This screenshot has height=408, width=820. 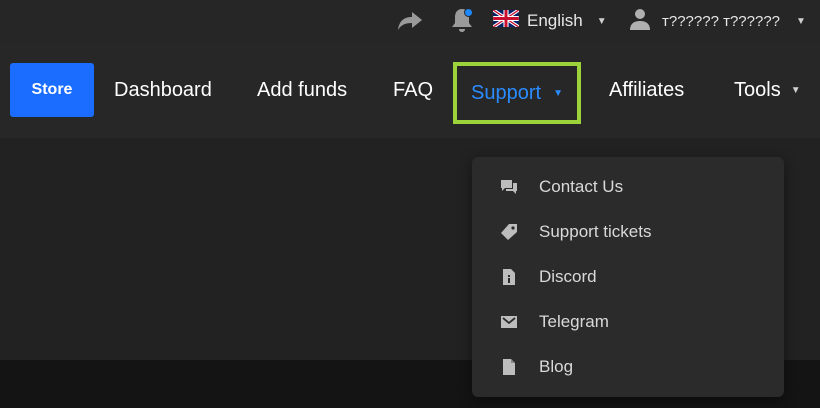 I want to click on share-icon, so click(x=410, y=21).